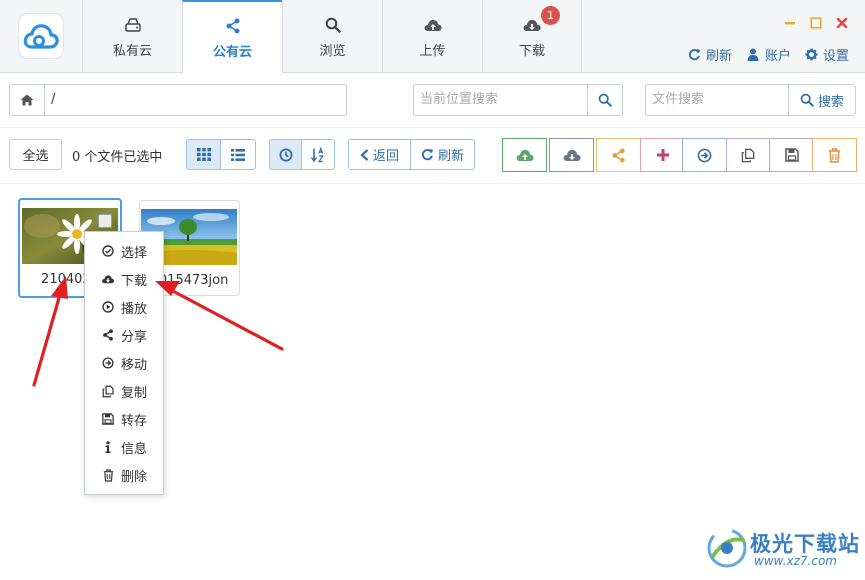  I want to click on file-search-button: 搜索, so click(822, 100).